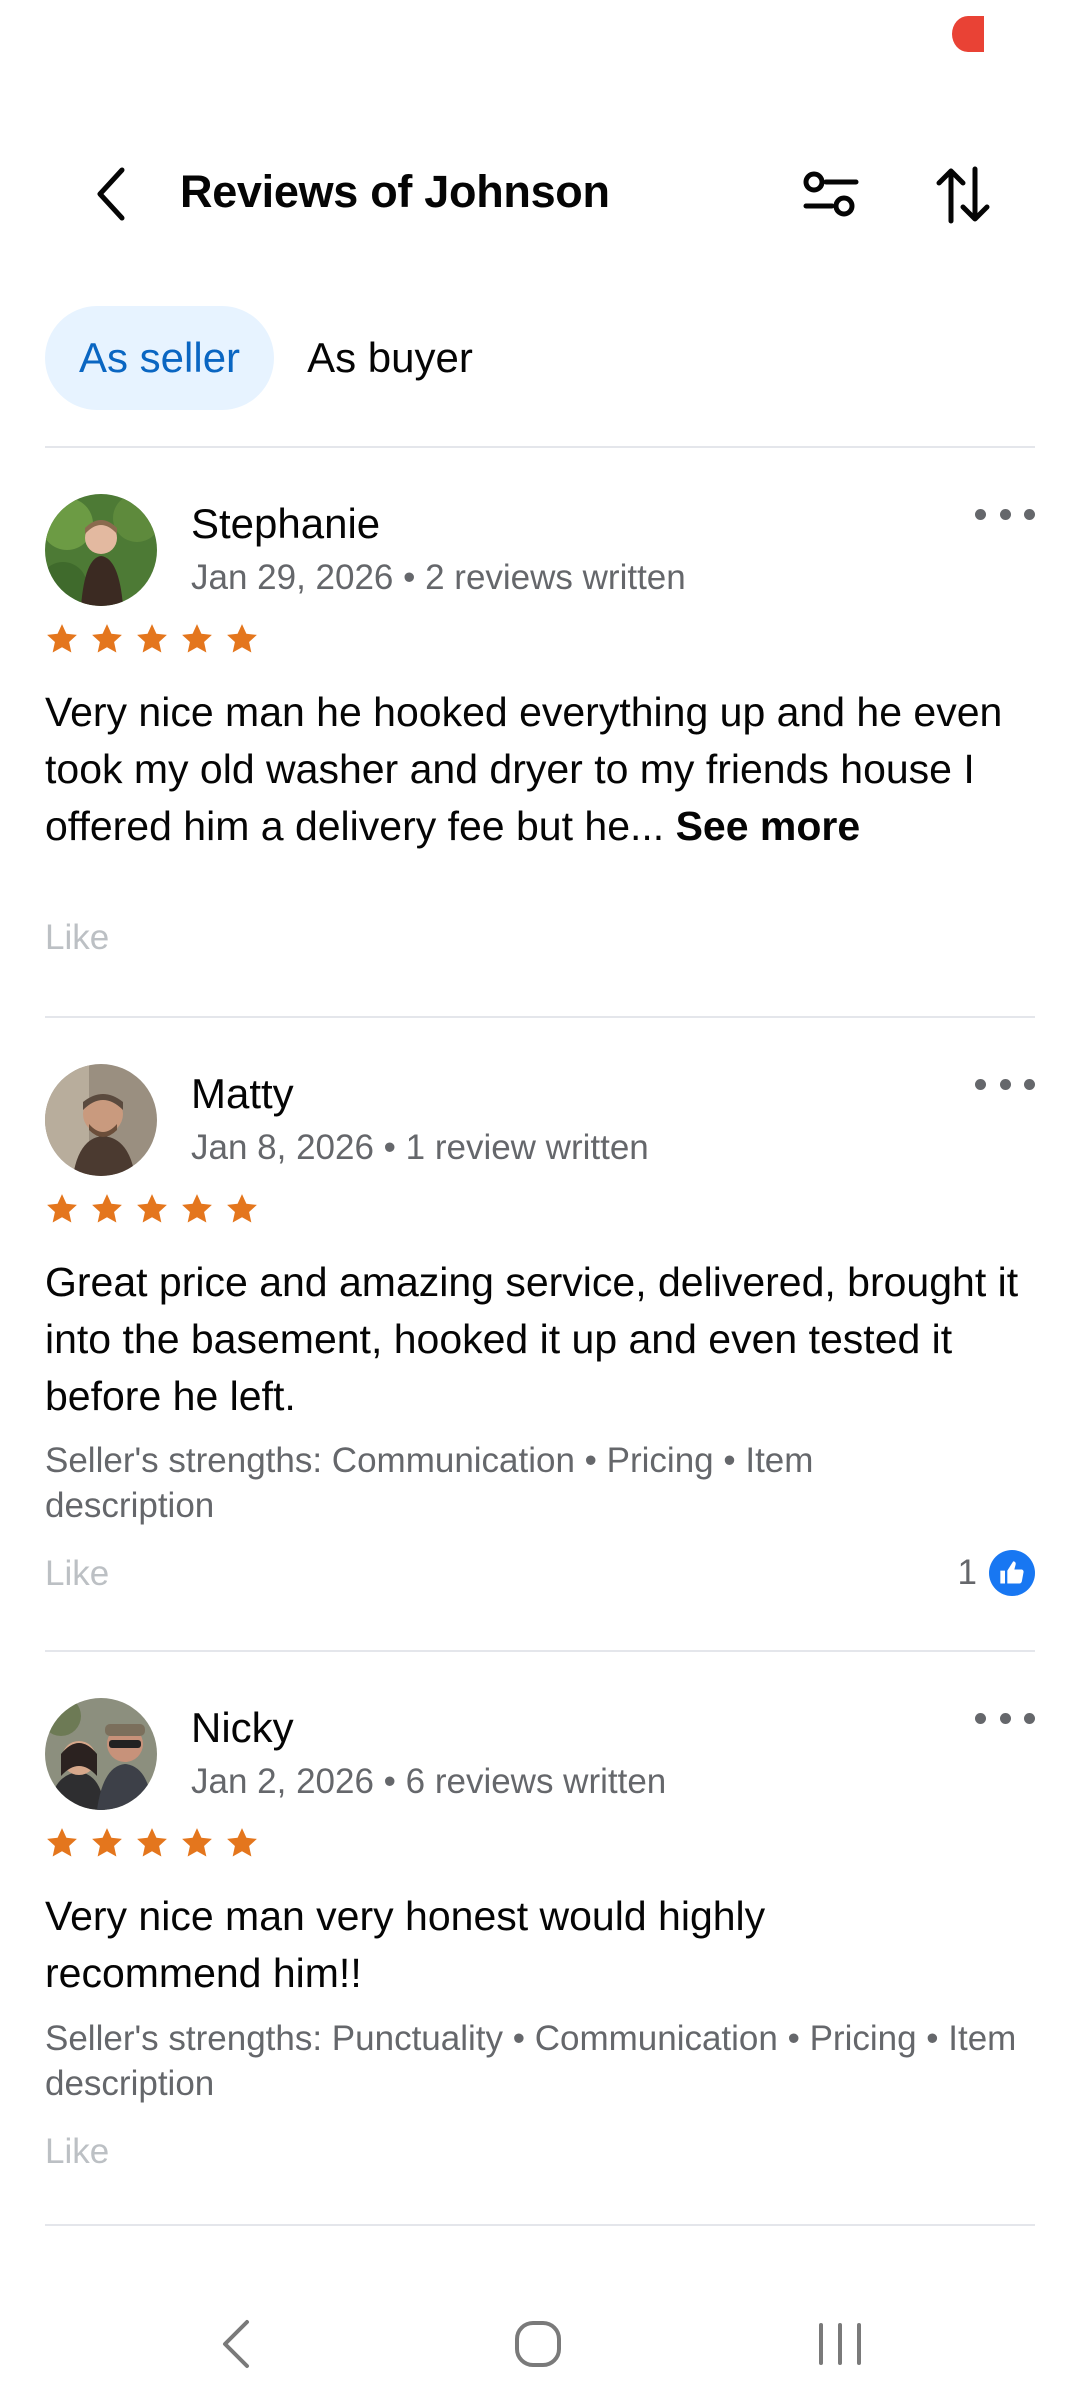 Image resolution: width=1080 pixels, height=2408 pixels. What do you see at coordinates (768, 826) in the screenshot?
I see `see-more-link: See more` at bounding box center [768, 826].